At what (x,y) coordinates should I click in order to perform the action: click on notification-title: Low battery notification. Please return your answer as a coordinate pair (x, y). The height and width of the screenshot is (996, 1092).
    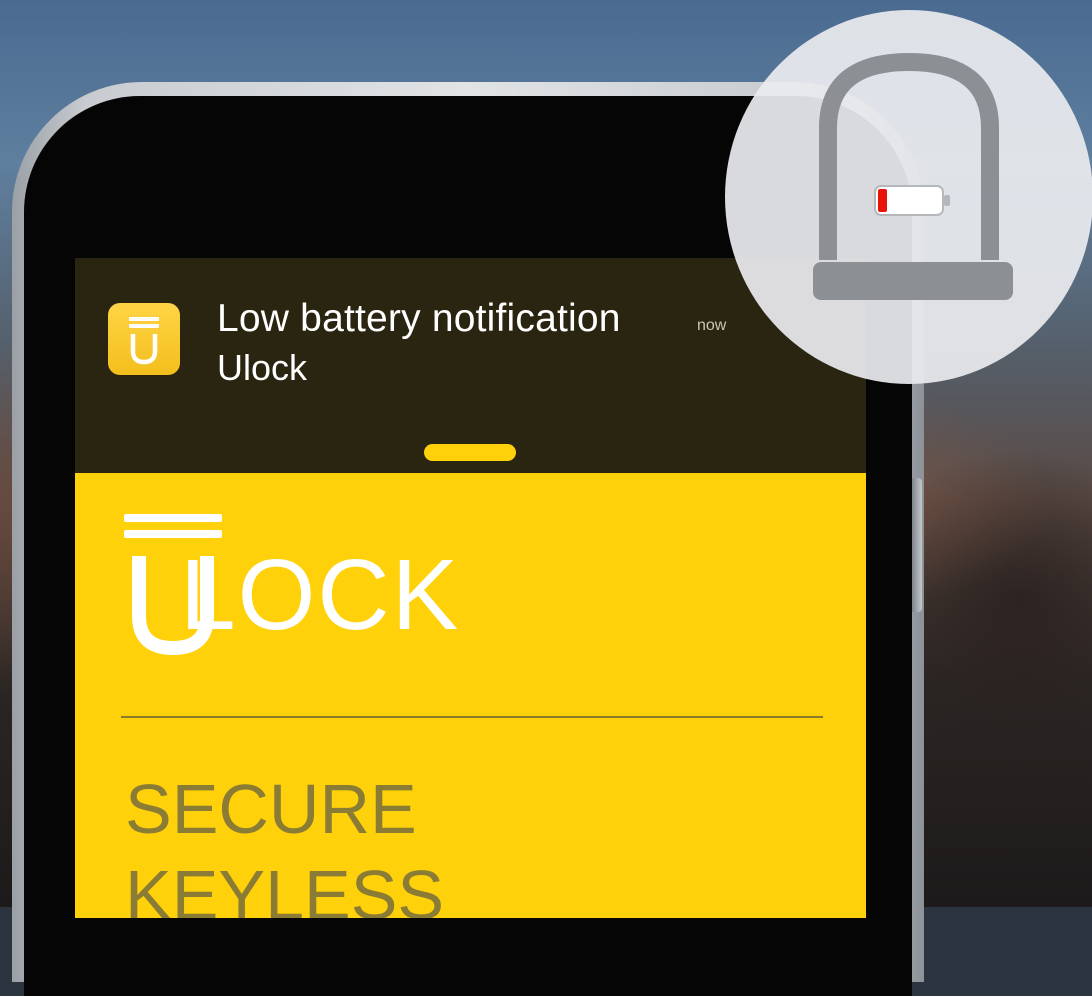
    Looking at the image, I should click on (419, 318).